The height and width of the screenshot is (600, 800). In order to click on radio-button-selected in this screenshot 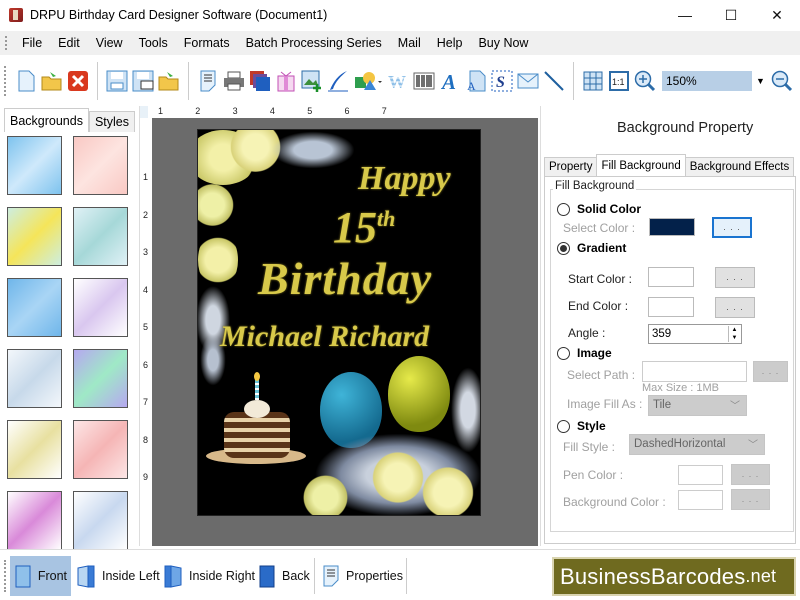, I will do `click(563, 248)`.